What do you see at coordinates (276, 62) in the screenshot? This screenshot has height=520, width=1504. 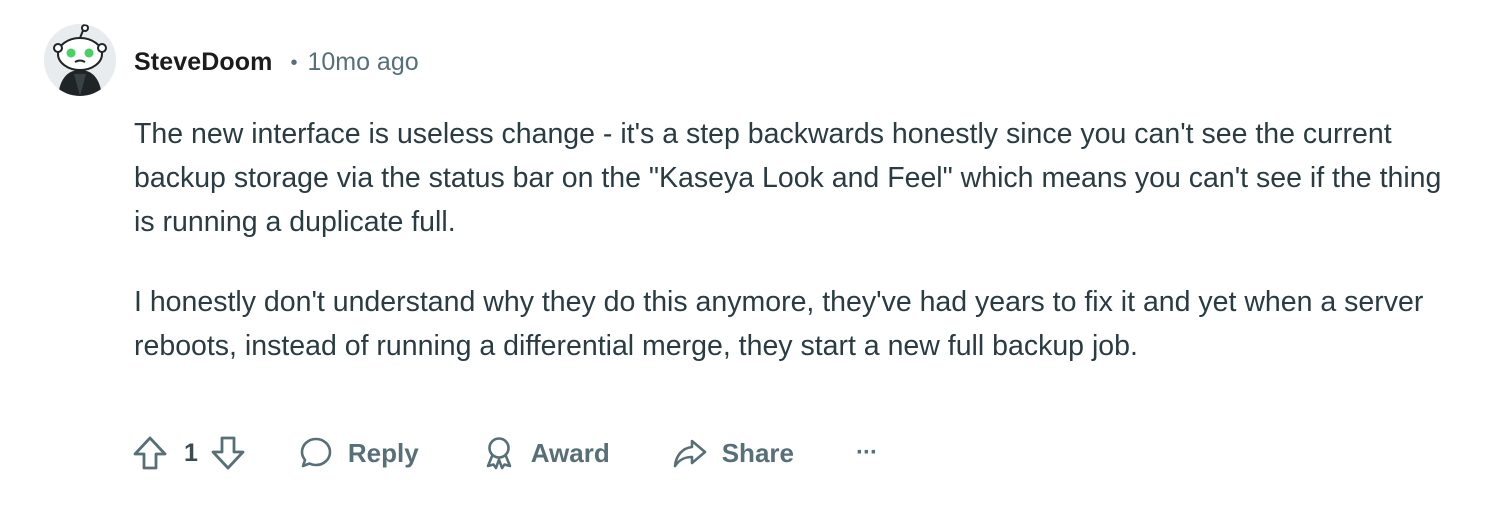 I see `comment-meta: SteveDoom • 10mo ago` at bounding box center [276, 62].